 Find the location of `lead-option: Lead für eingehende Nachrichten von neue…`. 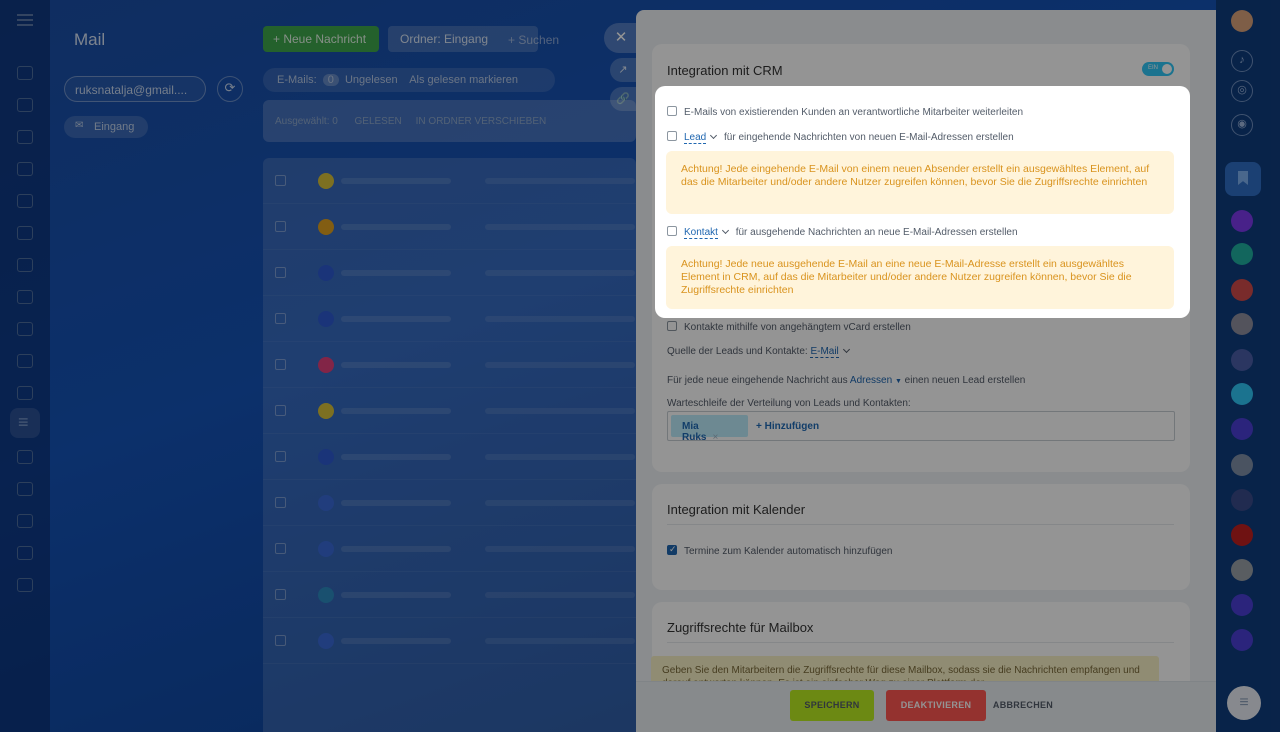

lead-option: Lead für eingehende Nachrichten von neue… is located at coordinates (840, 137).